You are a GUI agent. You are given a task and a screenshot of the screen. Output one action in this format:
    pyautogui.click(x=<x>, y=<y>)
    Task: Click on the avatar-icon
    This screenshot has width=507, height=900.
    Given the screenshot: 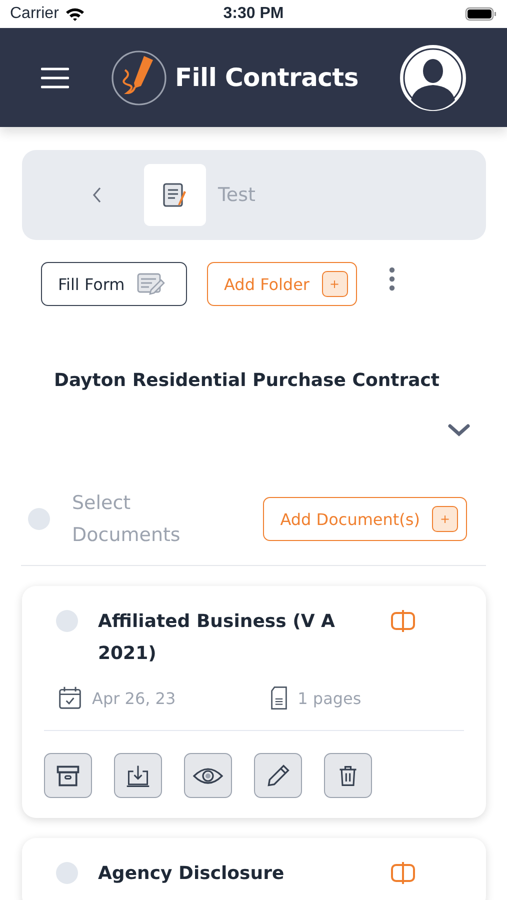 What is the action you would take?
    pyautogui.click(x=433, y=78)
    